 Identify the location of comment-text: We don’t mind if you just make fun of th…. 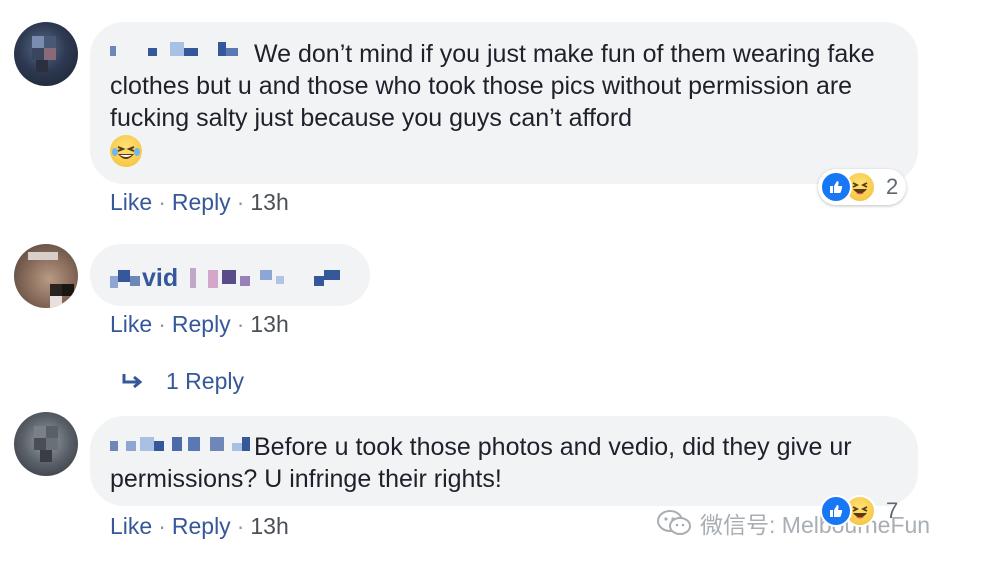
(492, 86).